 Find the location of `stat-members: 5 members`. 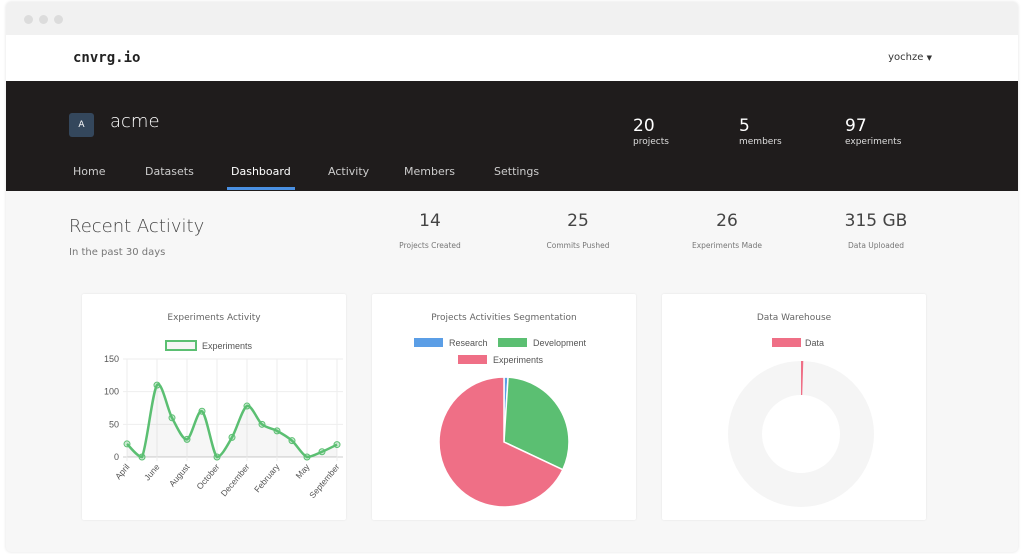

stat-members: 5 members is located at coordinates (760, 131).